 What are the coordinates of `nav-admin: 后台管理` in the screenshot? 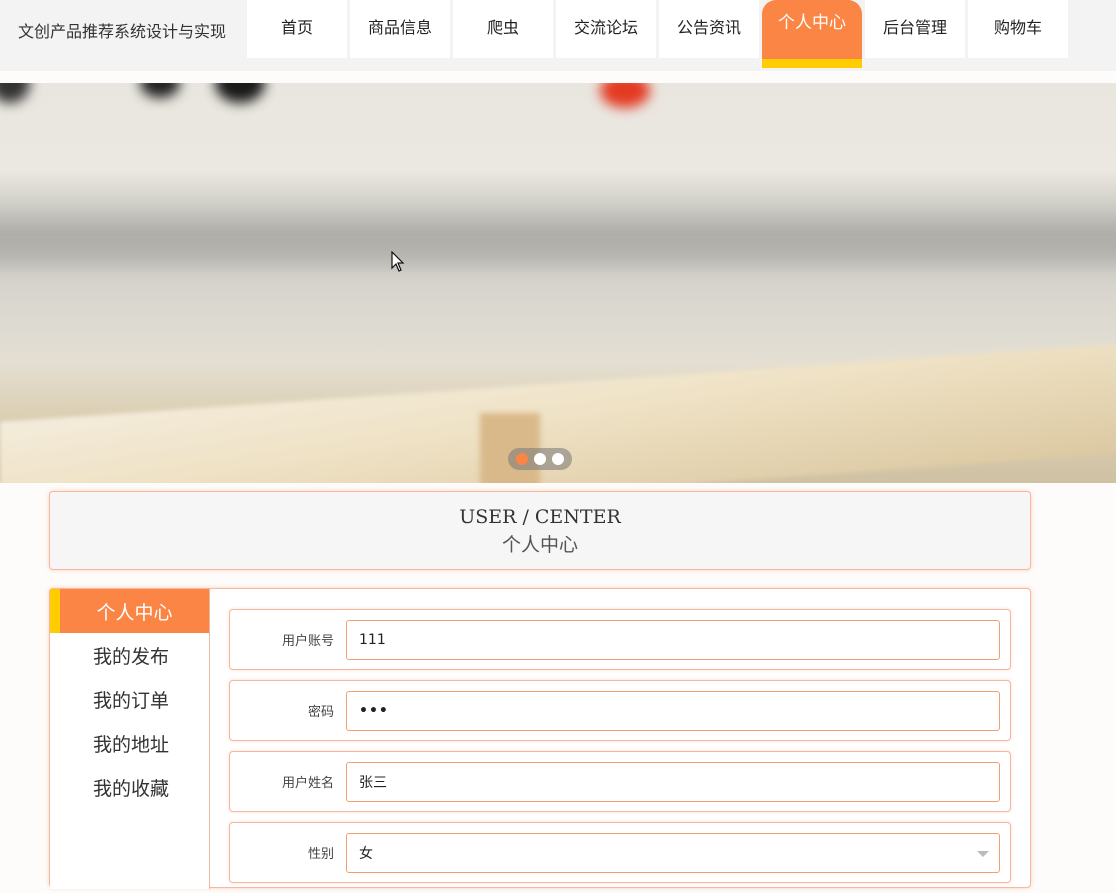 It's located at (915, 29).